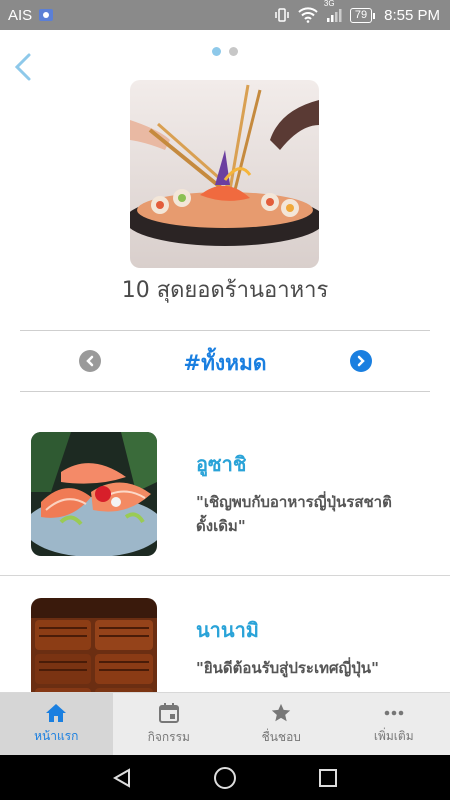  What do you see at coordinates (56, 712) in the screenshot?
I see `home-icon` at bounding box center [56, 712].